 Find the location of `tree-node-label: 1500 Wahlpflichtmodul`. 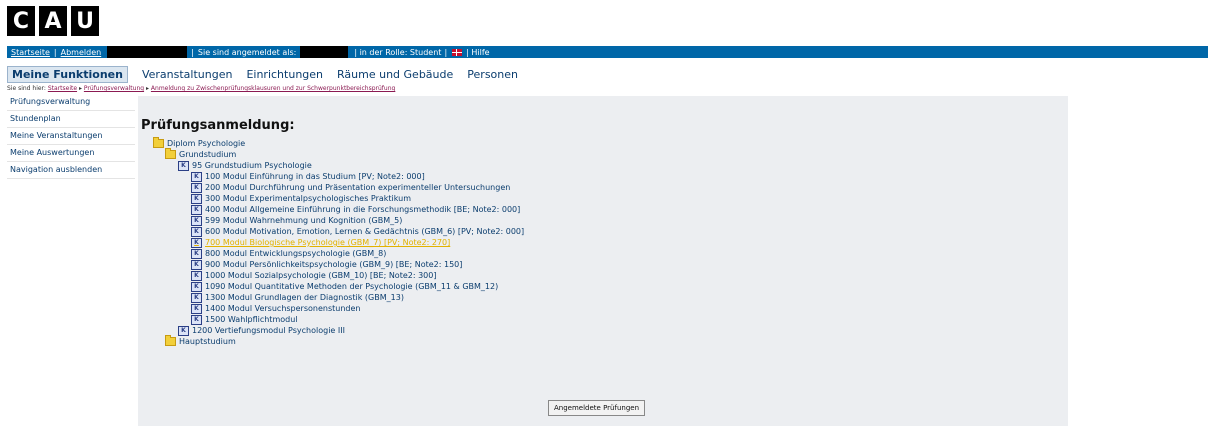

tree-node-label: 1500 Wahlpflichtmodul is located at coordinates (251, 319).